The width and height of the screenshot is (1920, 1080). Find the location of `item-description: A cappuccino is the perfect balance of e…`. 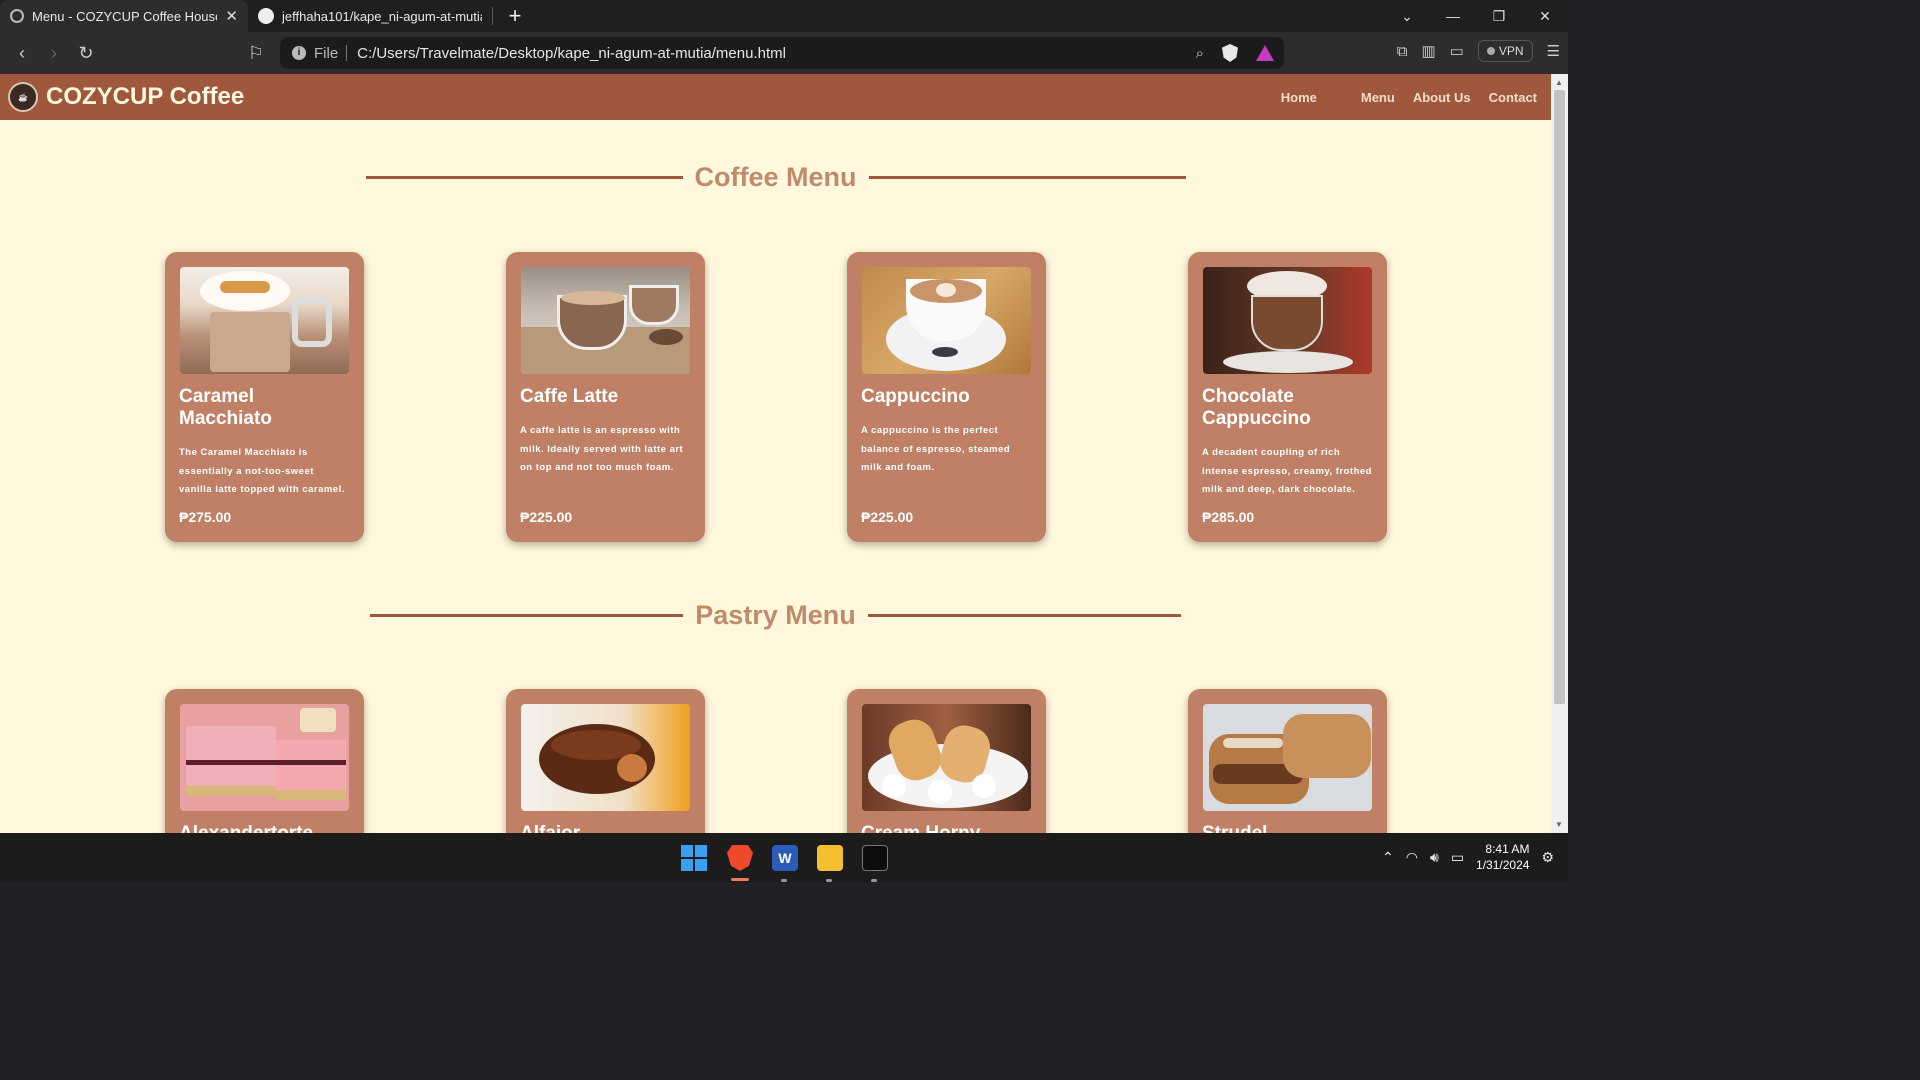

item-description: A cappuccino is the perfect balance of e… is located at coordinates (936, 449).